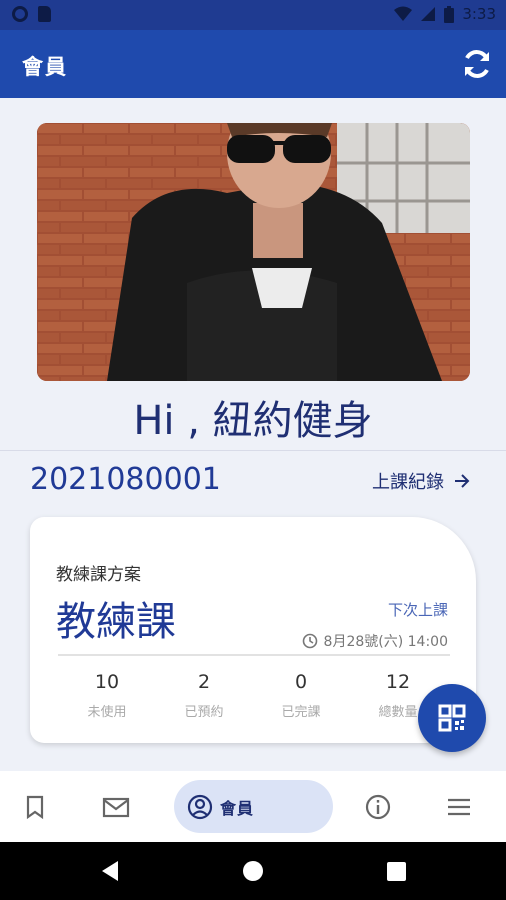  Describe the element at coordinates (309, 641) in the screenshot. I see `clock-icon` at that location.